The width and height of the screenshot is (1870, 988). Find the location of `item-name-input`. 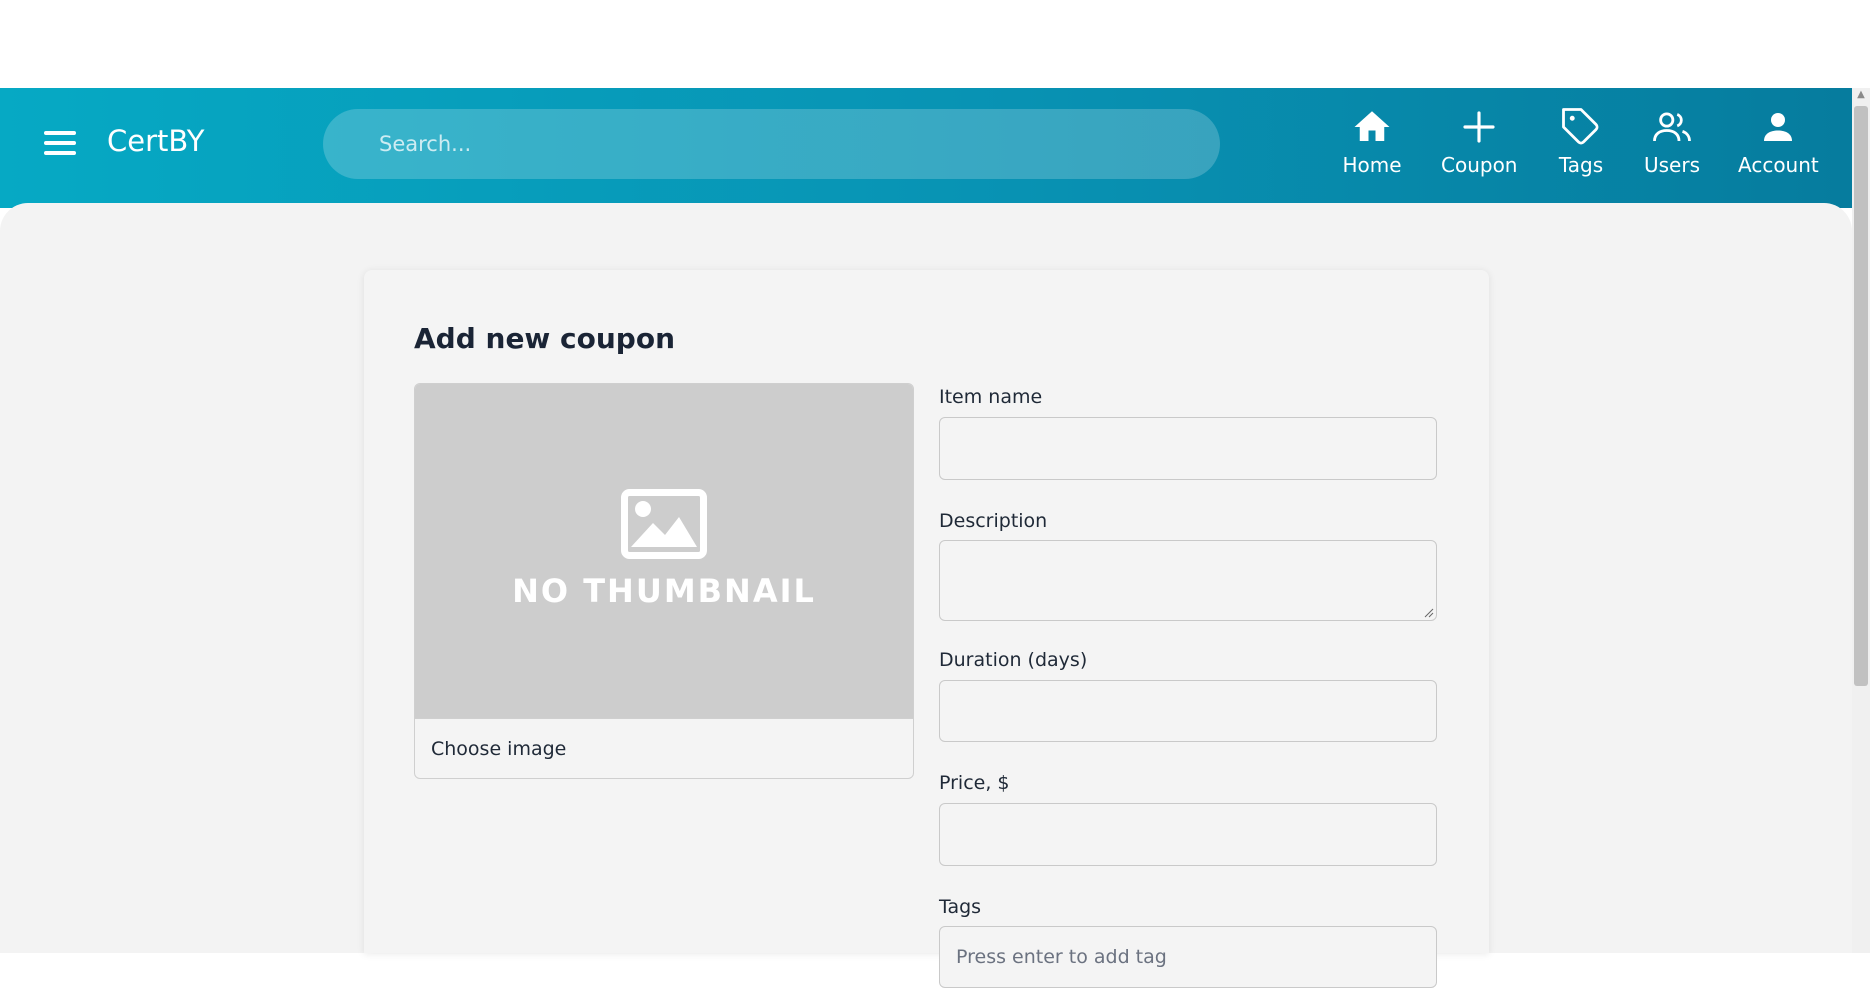

item-name-input is located at coordinates (1188, 448).